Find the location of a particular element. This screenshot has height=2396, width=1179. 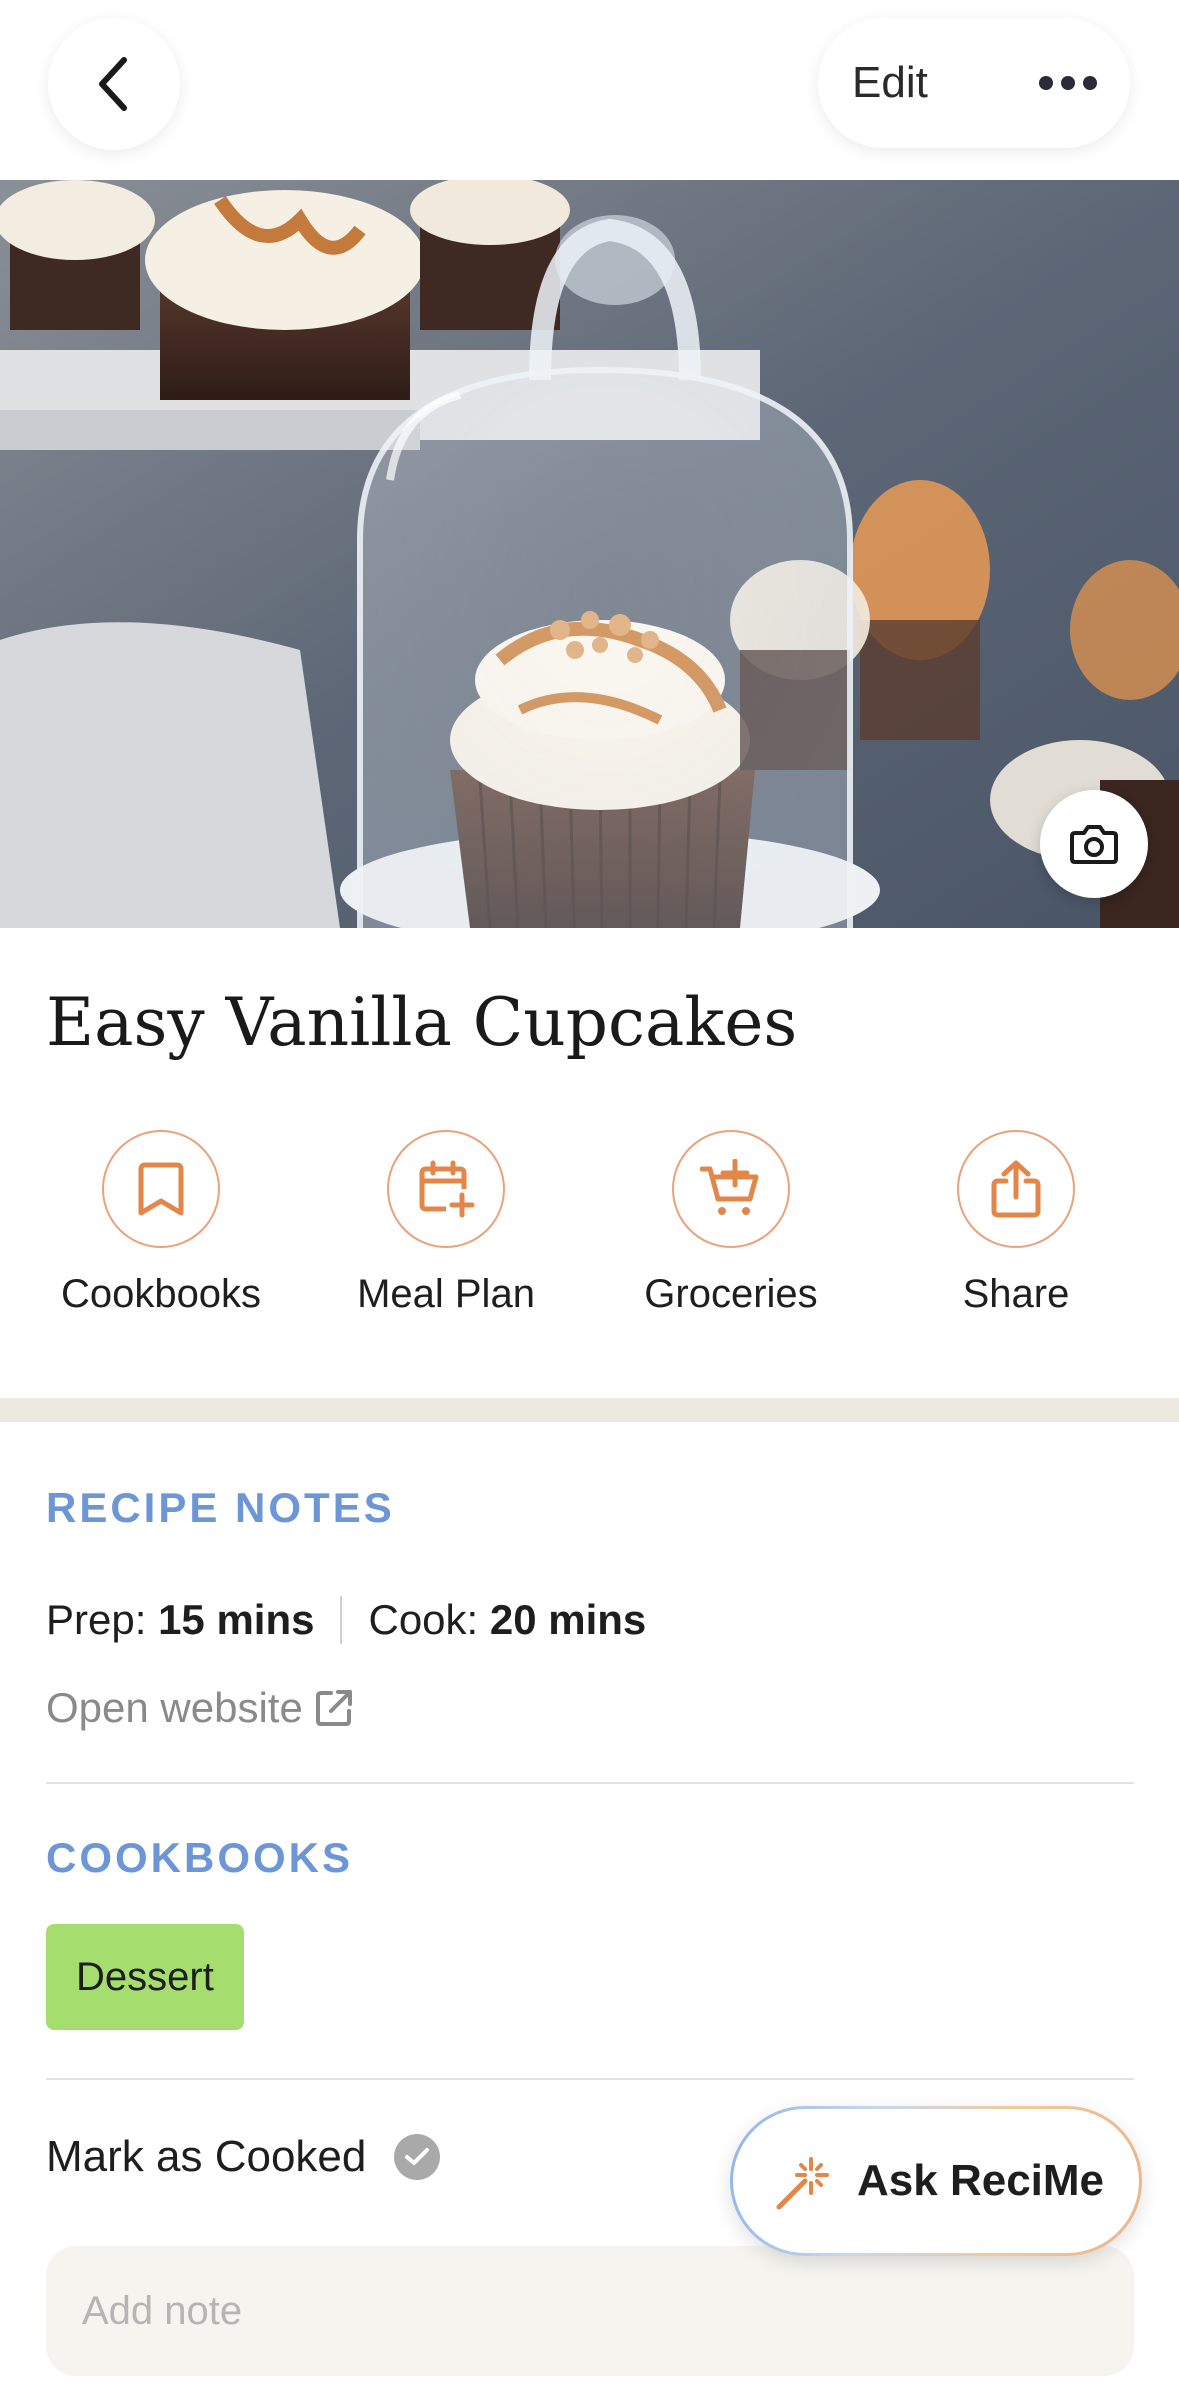

groceries-action-label: Groceries is located at coordinates (731, 1294).